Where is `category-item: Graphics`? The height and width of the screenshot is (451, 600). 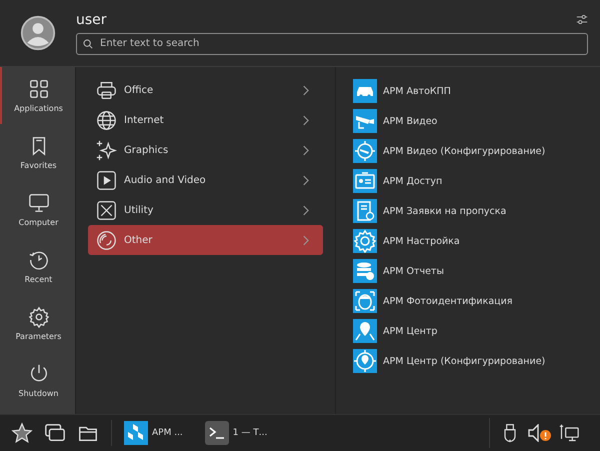
category-item: Graphics is located at coordinates (205, 150).